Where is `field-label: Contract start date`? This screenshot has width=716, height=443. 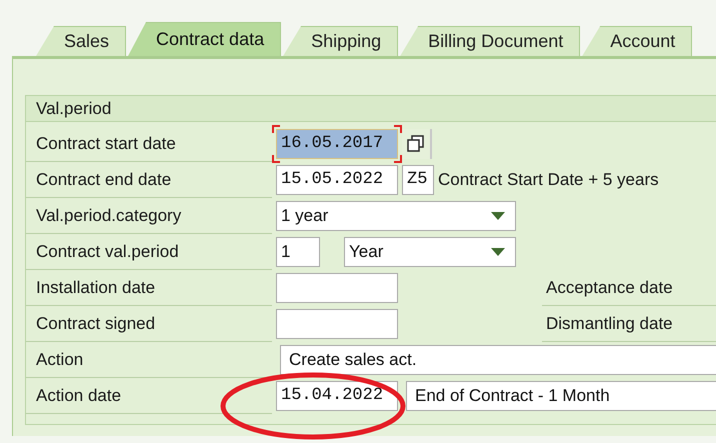
field-label: Contract start date is located at coordinates (149, 144).